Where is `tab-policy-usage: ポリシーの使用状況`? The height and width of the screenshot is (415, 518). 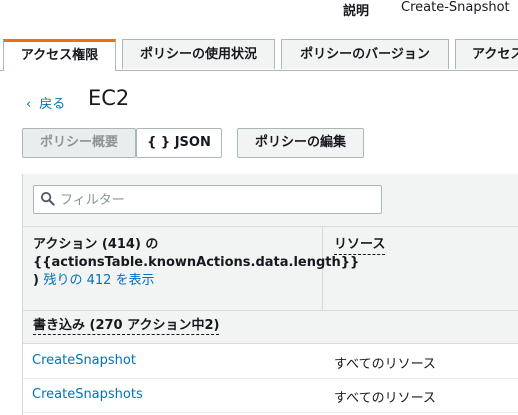
tab-policy-usage: ポリシーの使用状況 is located at coordinates (198, 54).